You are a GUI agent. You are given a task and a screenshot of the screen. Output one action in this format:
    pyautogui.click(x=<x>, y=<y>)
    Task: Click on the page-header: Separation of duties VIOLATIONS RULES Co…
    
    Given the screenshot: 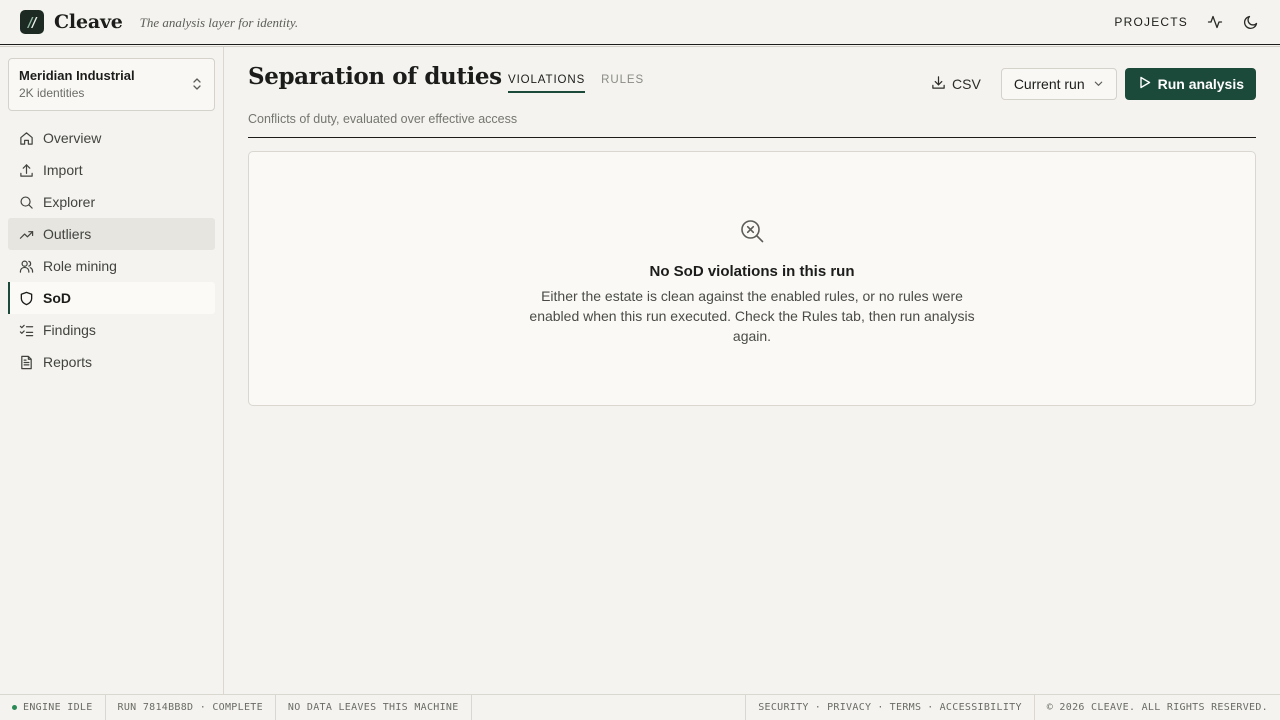 What is the action you would take?
    pyautogui.click(x=752, y=86)
    